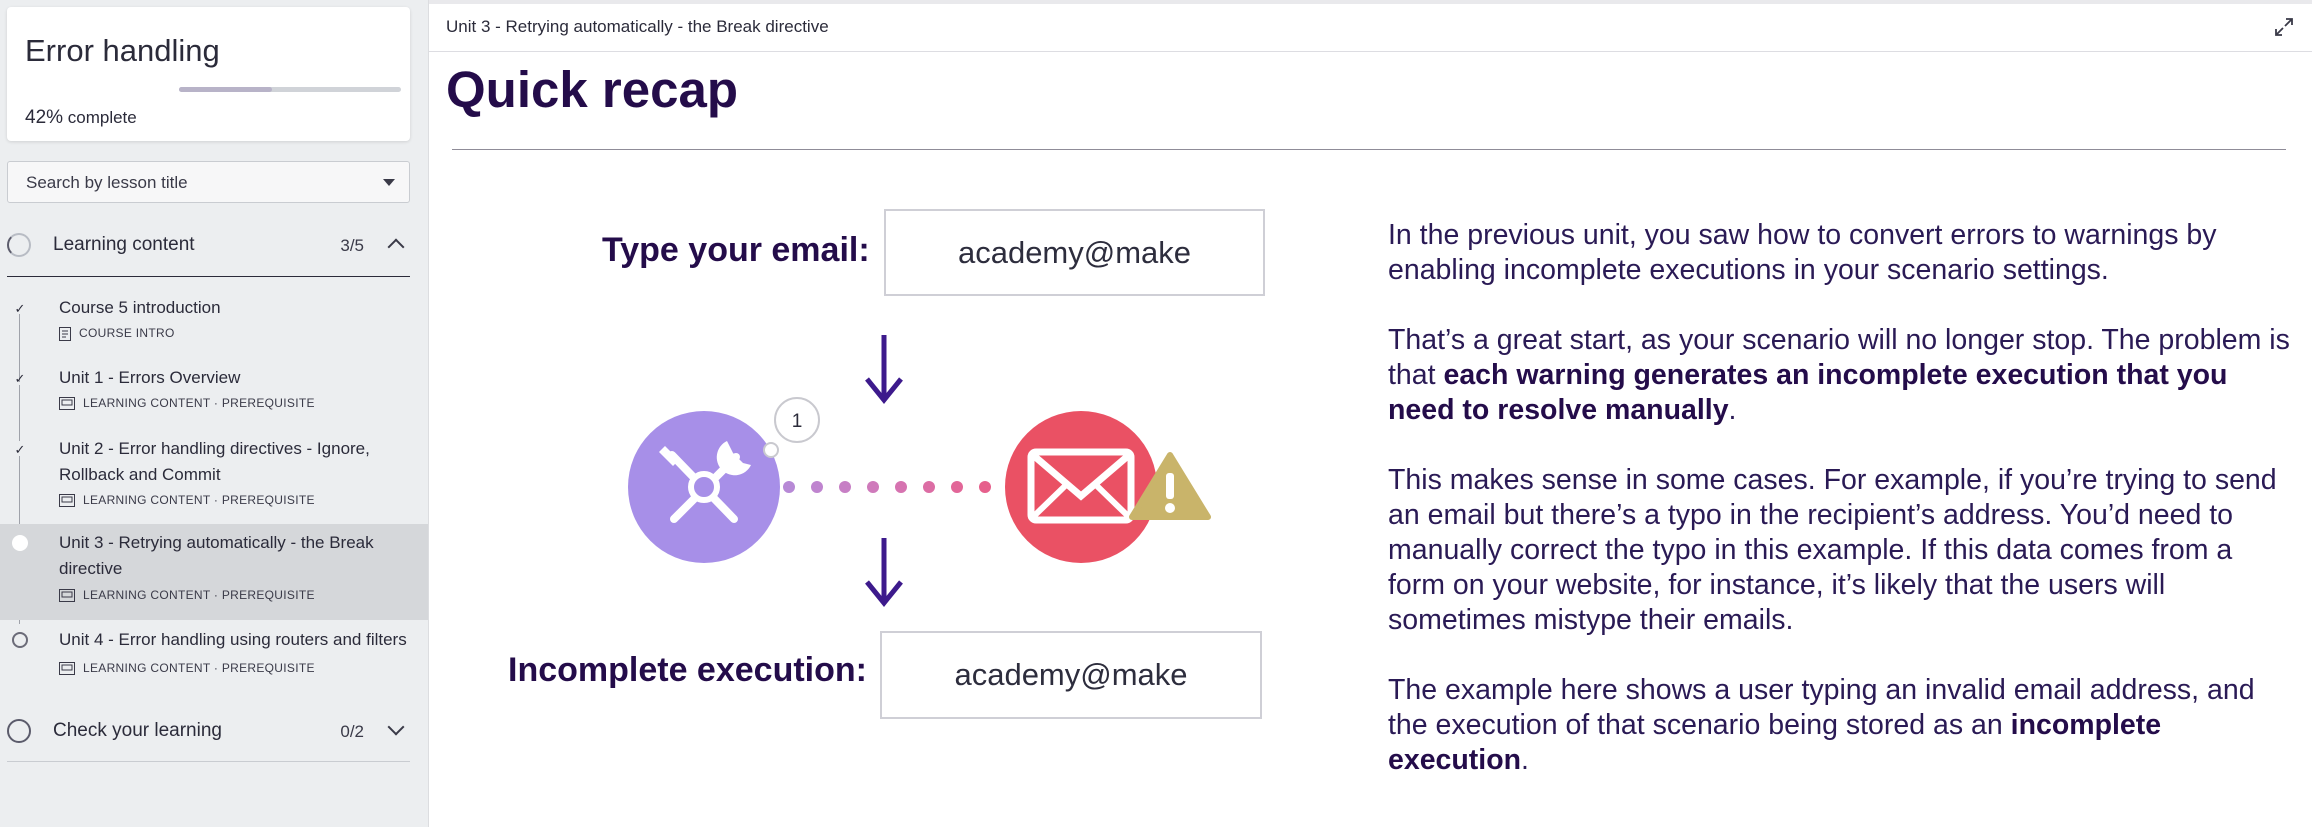 This screenshot has height=827, width=2312. I want to click on title-divider, so click(1369, 149).